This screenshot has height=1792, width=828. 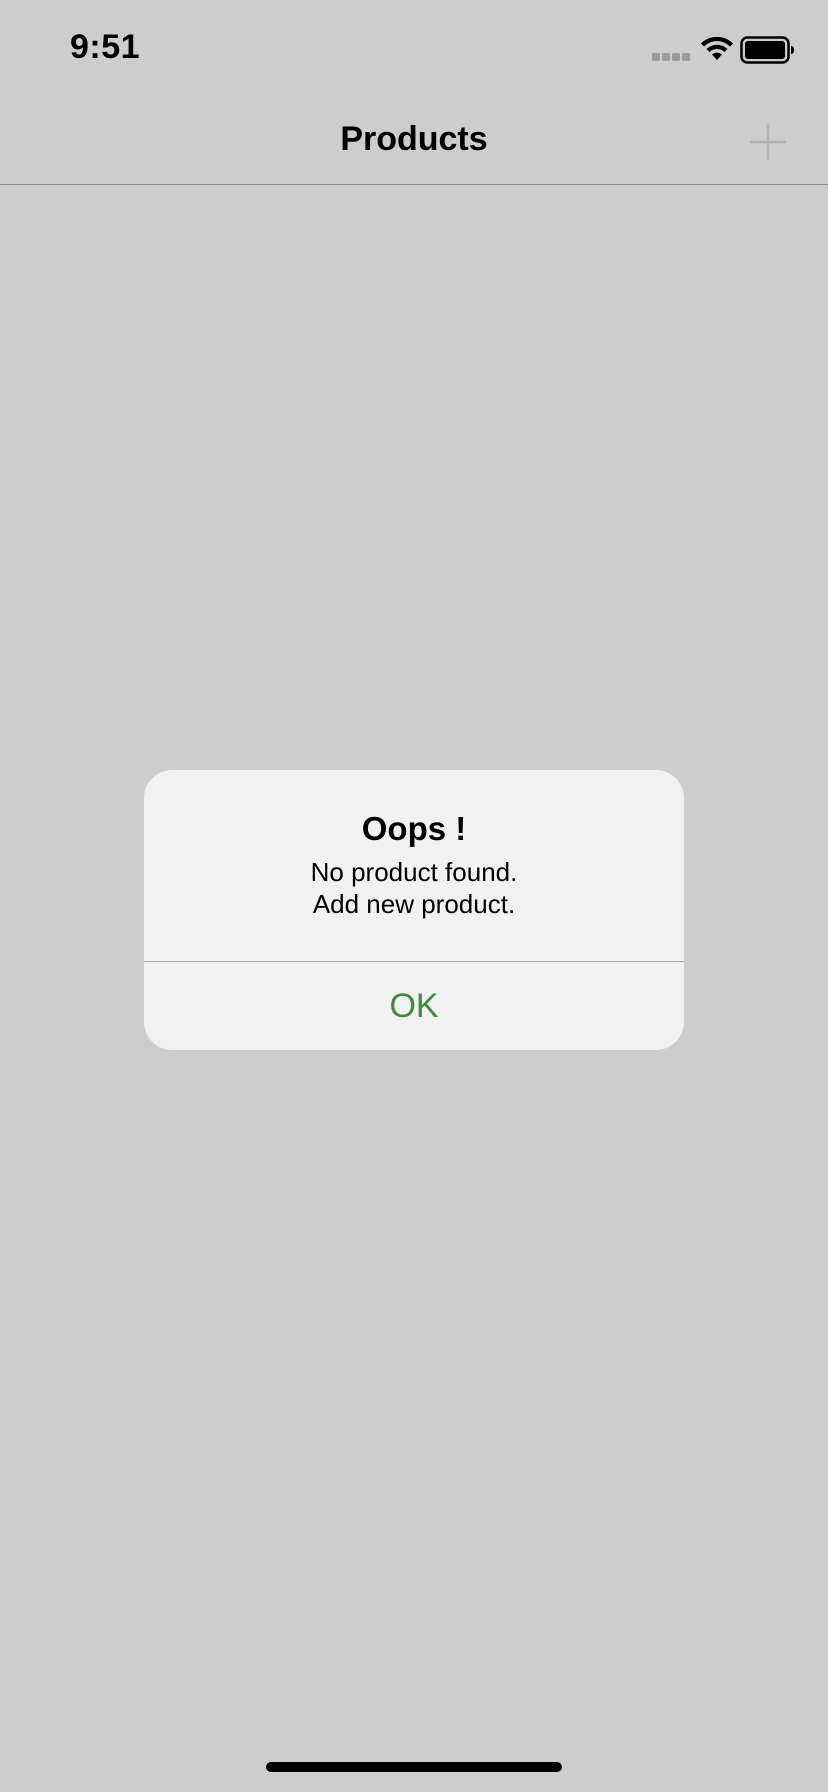 I want to click on plus-icon, so click(x=768, y=142).